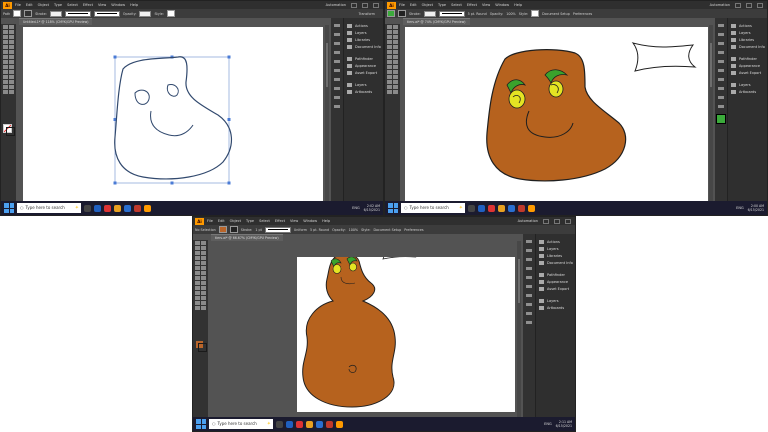 This screenshot has width=768, height=432. I want to click on curvature-tool-icon, so click(203, 253).